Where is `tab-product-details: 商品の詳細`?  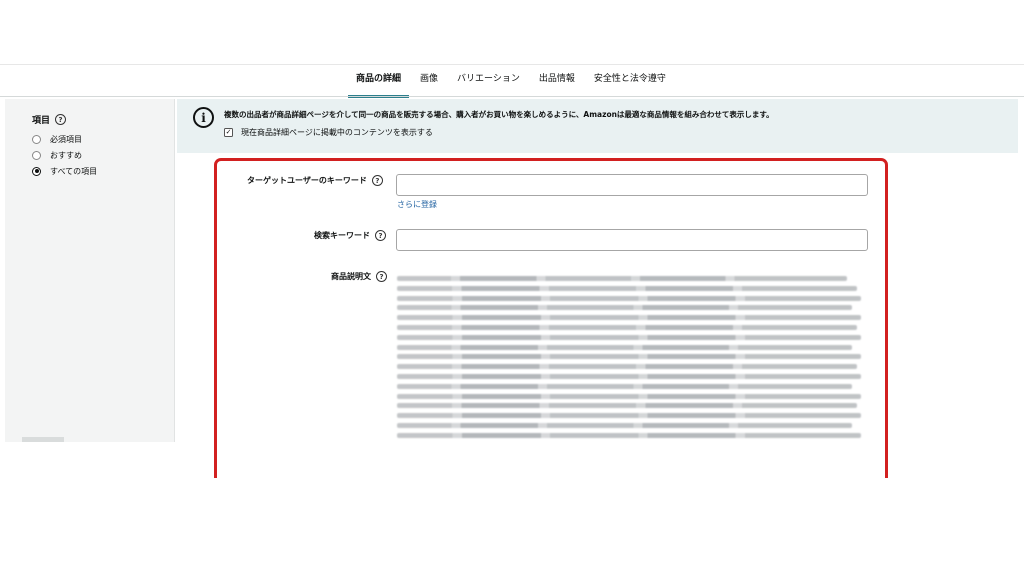 tab-product-details: 商品の詳細 is located at coordinates (378, 84).